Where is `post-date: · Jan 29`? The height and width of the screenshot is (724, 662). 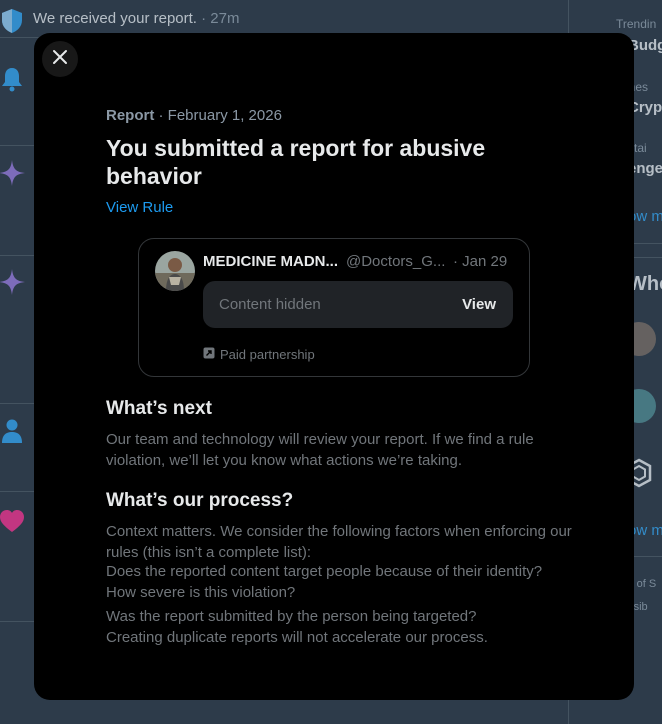
post-date: · Jan 29 is located at coordinates (480, 261).